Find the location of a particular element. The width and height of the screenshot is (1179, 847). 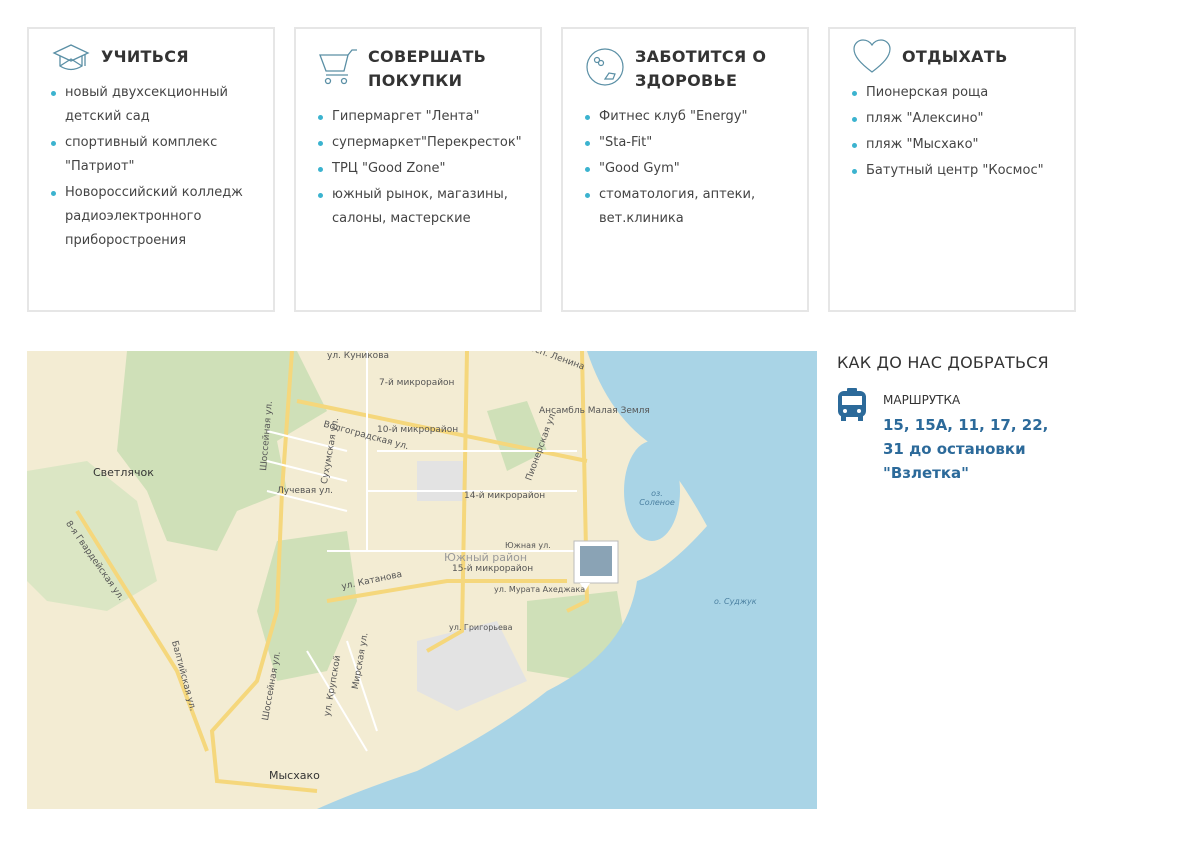

map-label: 7-й микрорайон is located at coordinates (417, 383).